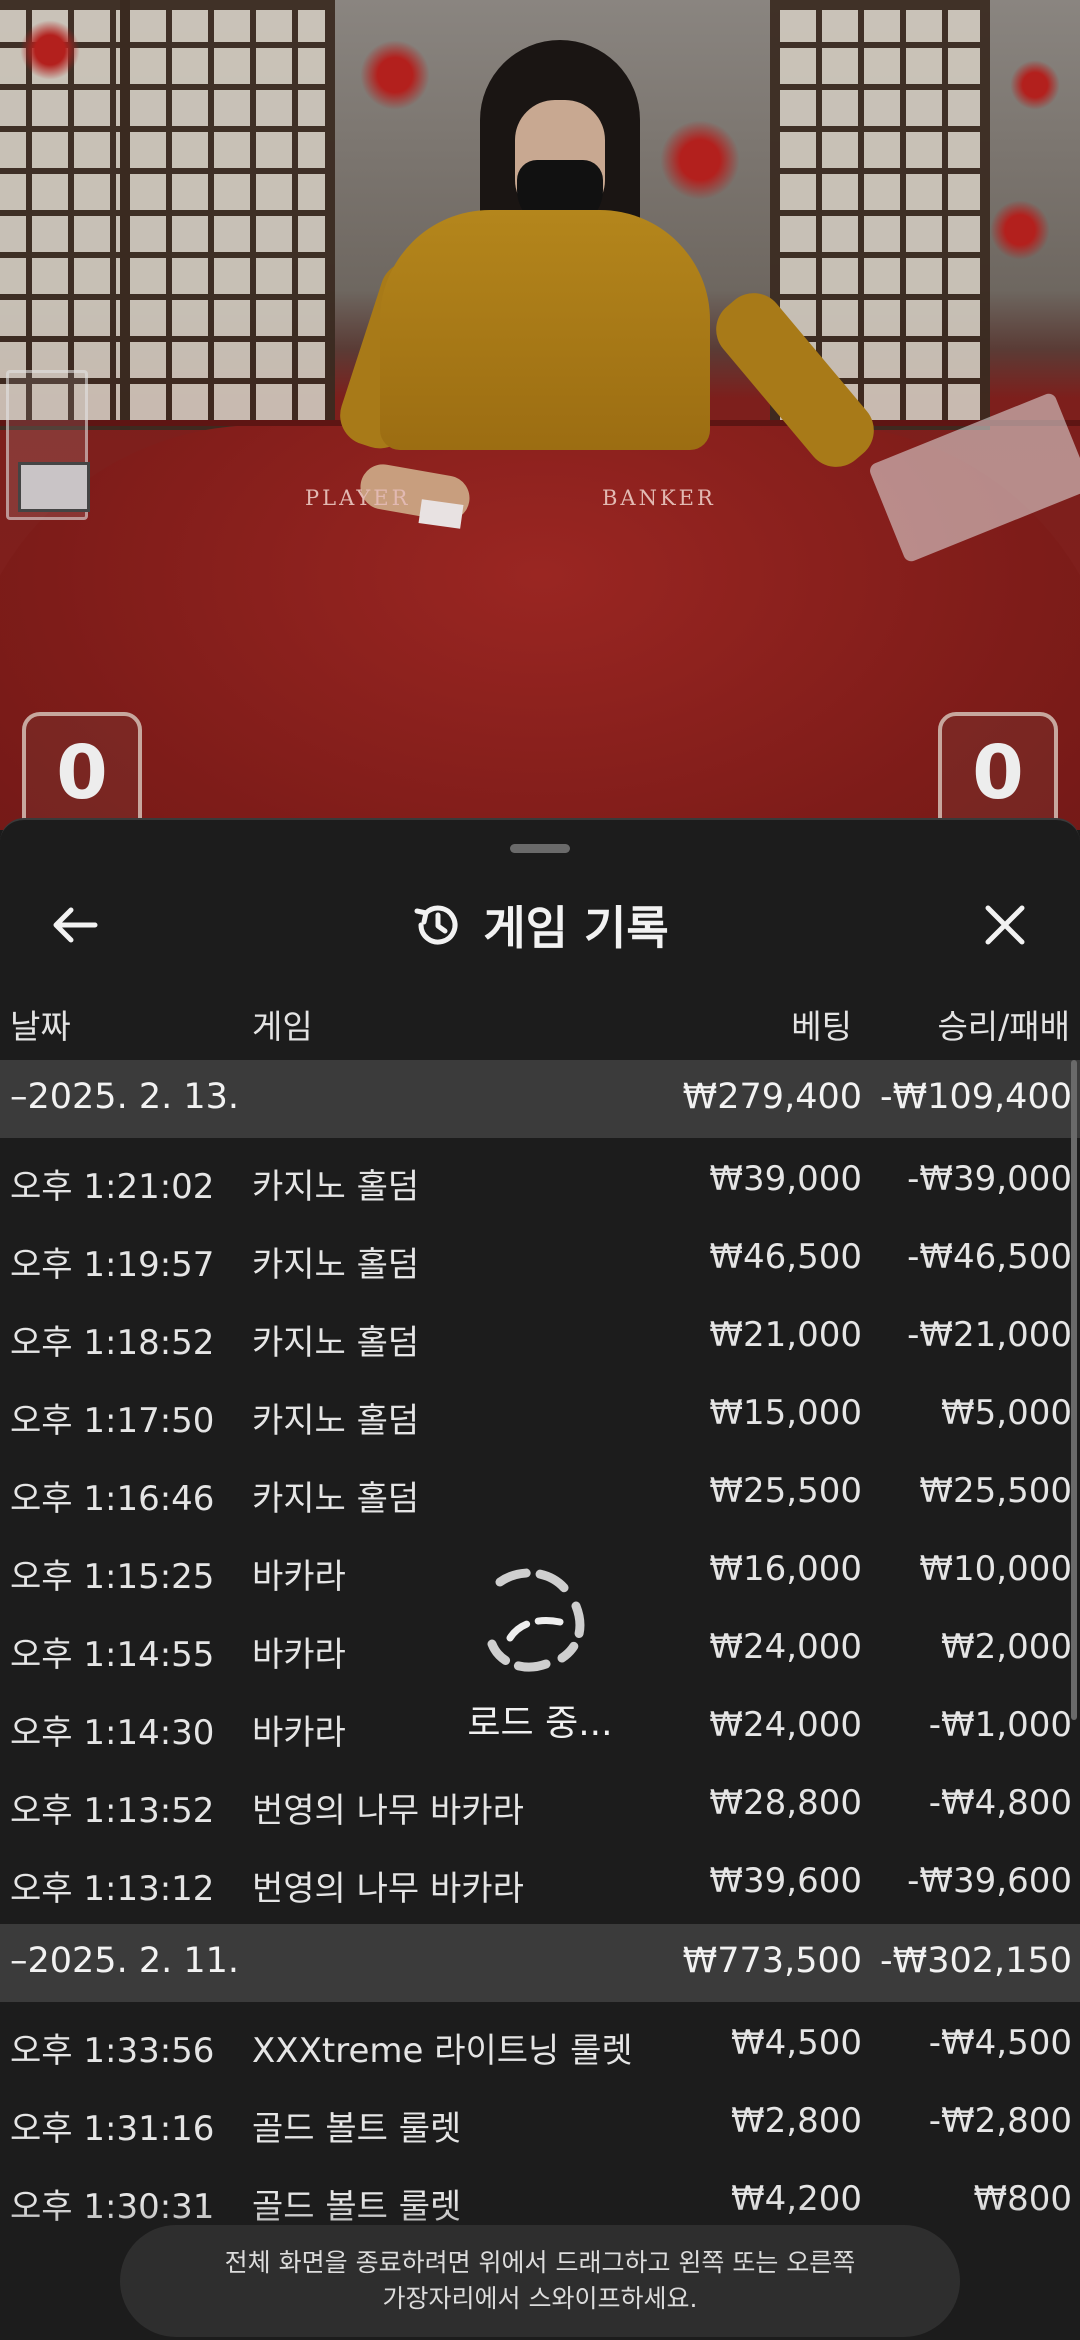 The height and width of the screenshot is (2340, 1080). What do you see at coordinates (540, 1099) in the screenshot?
I see `date-group-header: –2025. 2. 13. ₩279,400 -₩109,400` at bounding box center [540, 1099].